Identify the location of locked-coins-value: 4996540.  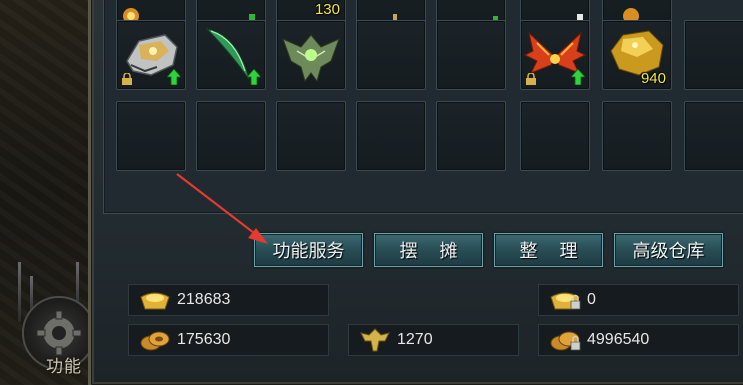
(618, 339).